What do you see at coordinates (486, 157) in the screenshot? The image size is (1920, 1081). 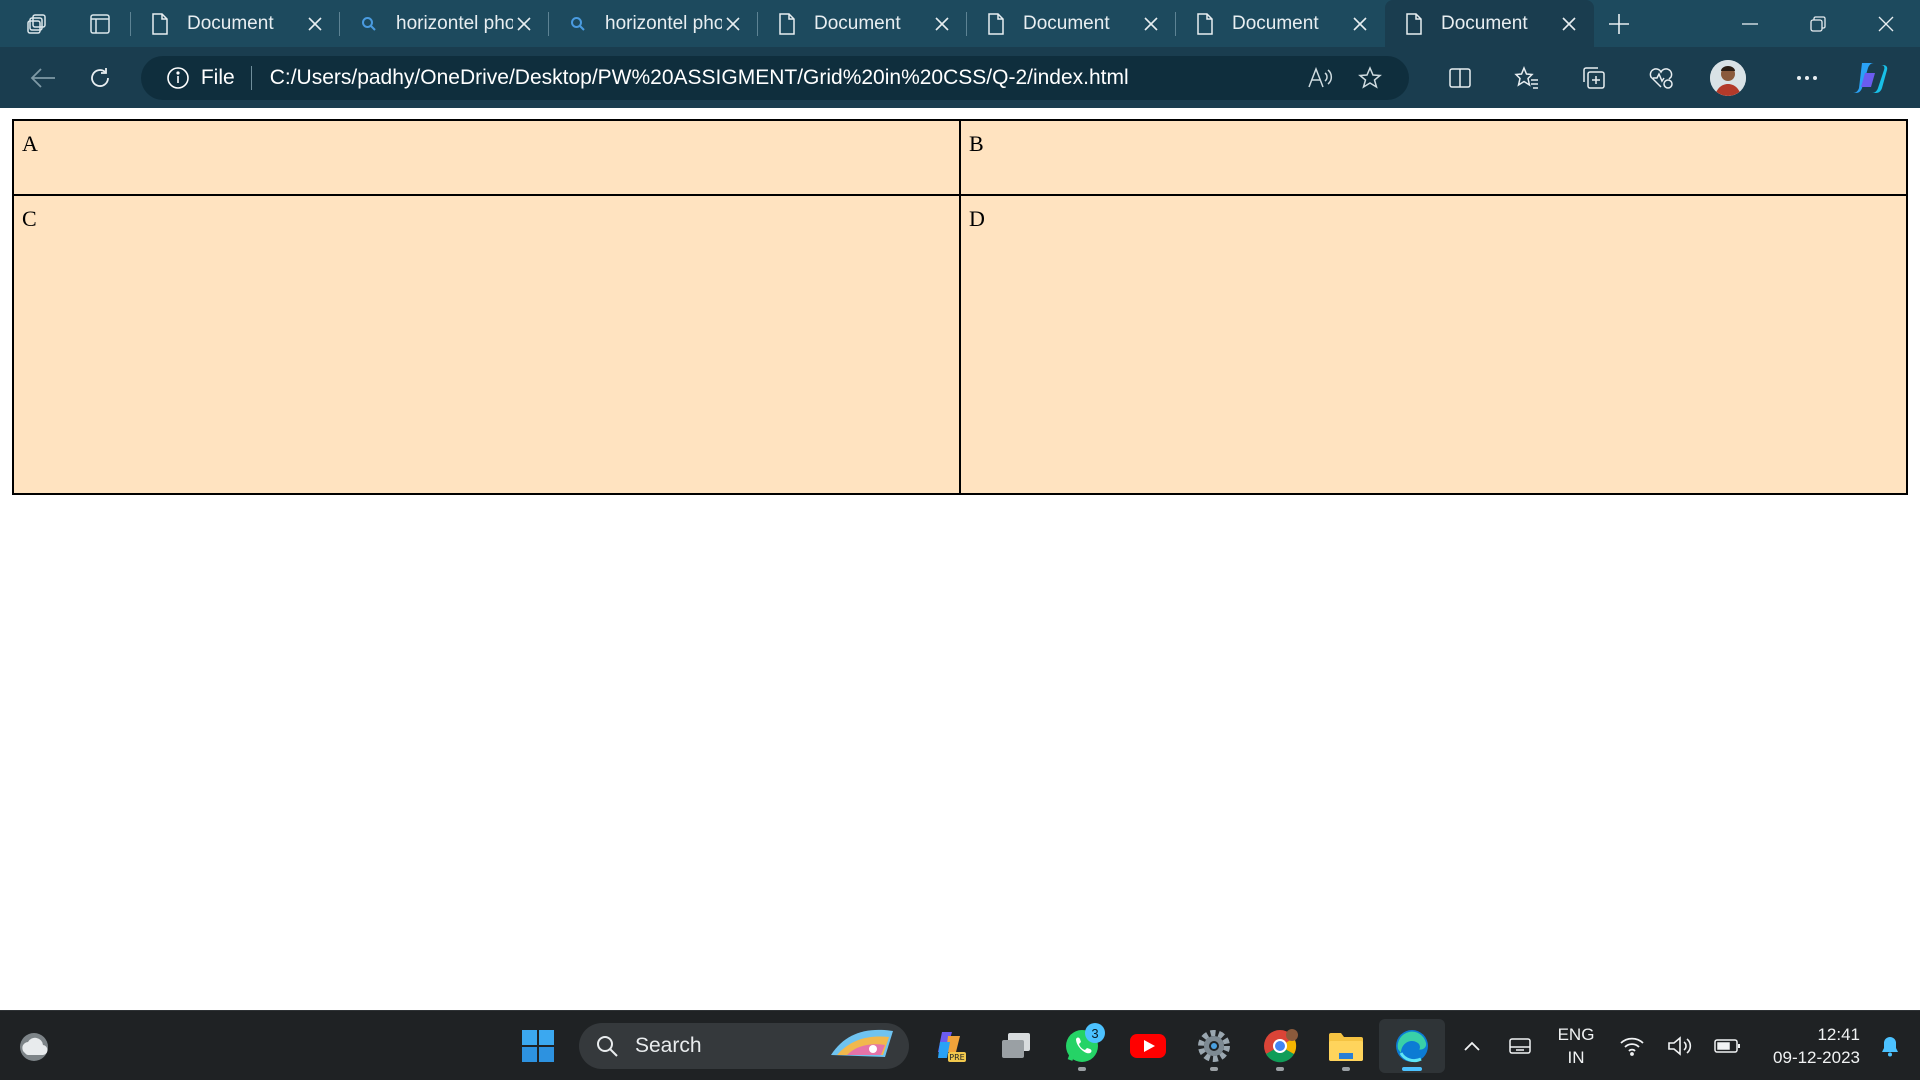 I see `grid-cell-a: A` at bounding box center [486, 157].